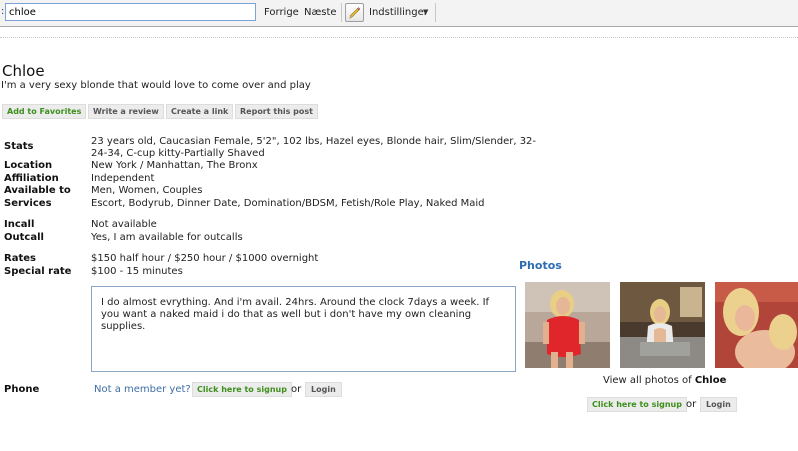 Image resolution: width=798 pixels, height=451 pixels. Describe the element at coordinates (38, 271) in the screenshot. I see `special-rate-label: Special rate` at that location.